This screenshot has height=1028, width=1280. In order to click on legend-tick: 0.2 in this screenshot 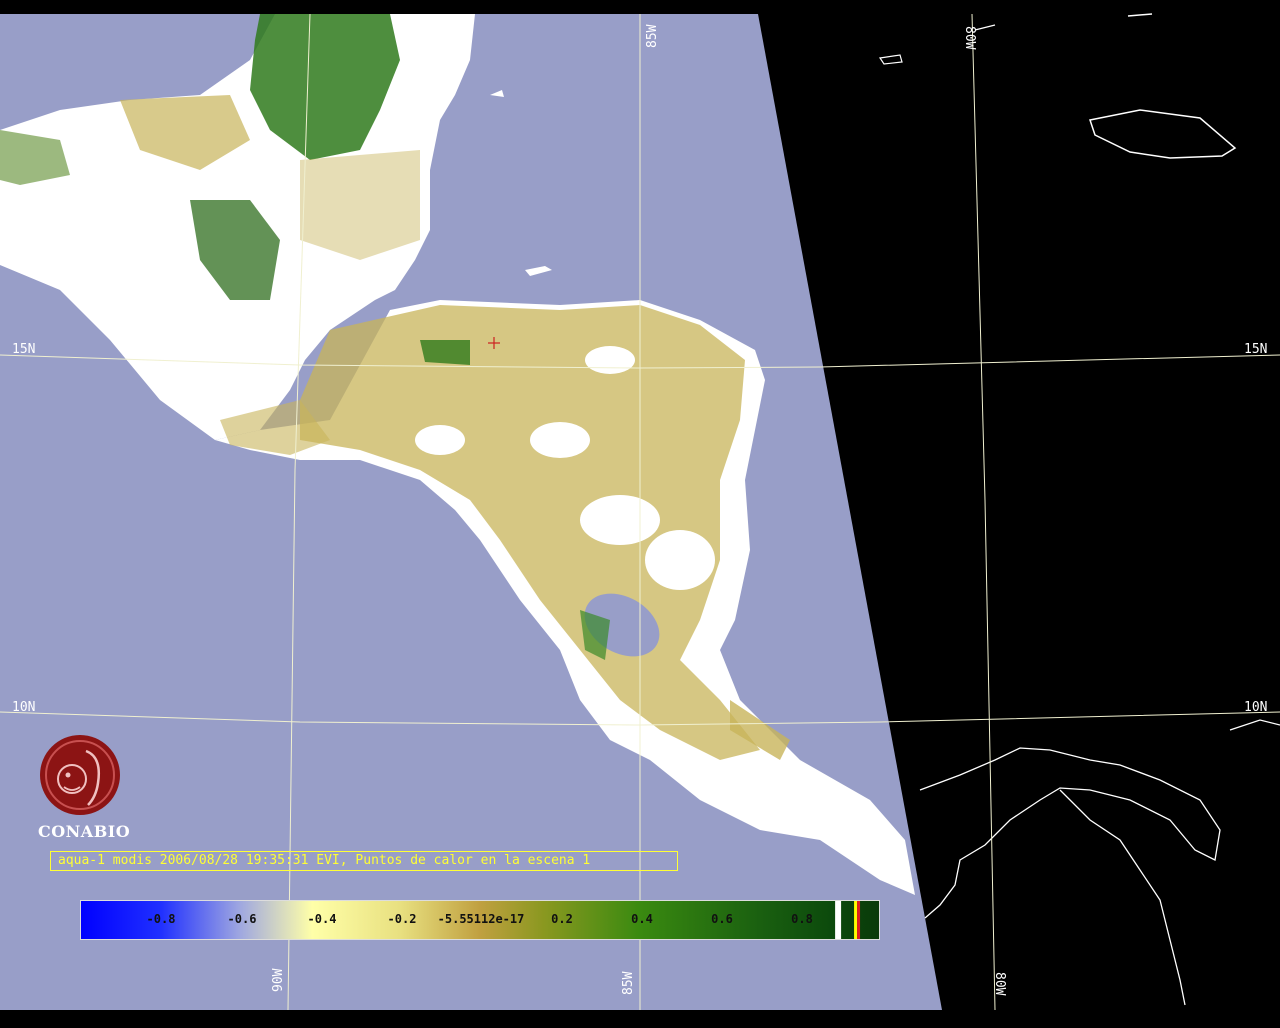, I will do `click(562, 919)`.